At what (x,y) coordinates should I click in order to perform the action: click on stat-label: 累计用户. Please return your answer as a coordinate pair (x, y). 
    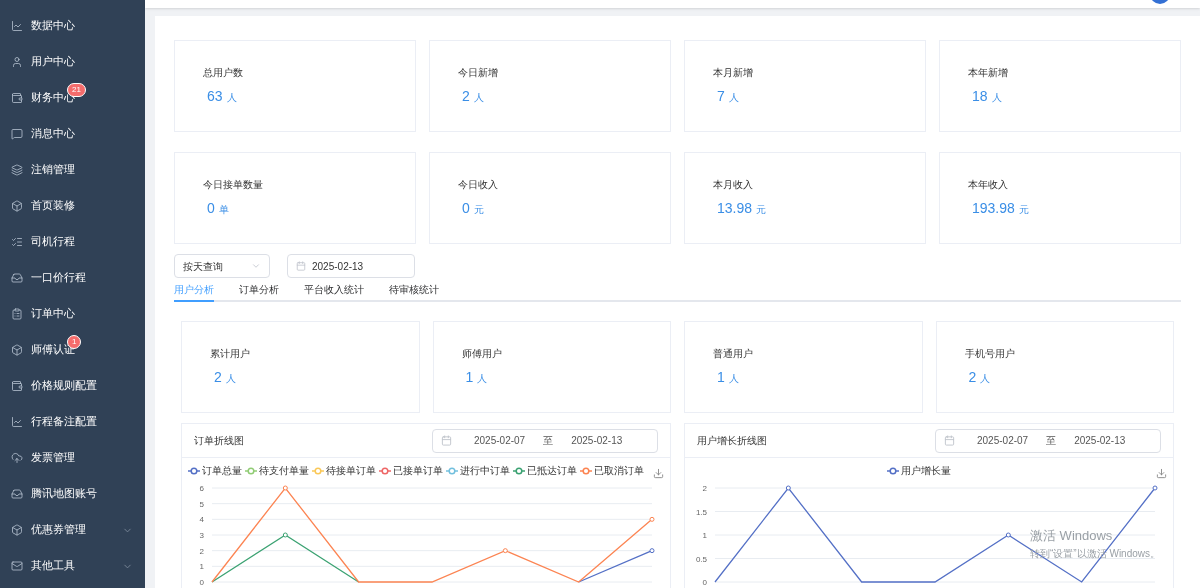
    Looking at the image, I should click on (230, 354).